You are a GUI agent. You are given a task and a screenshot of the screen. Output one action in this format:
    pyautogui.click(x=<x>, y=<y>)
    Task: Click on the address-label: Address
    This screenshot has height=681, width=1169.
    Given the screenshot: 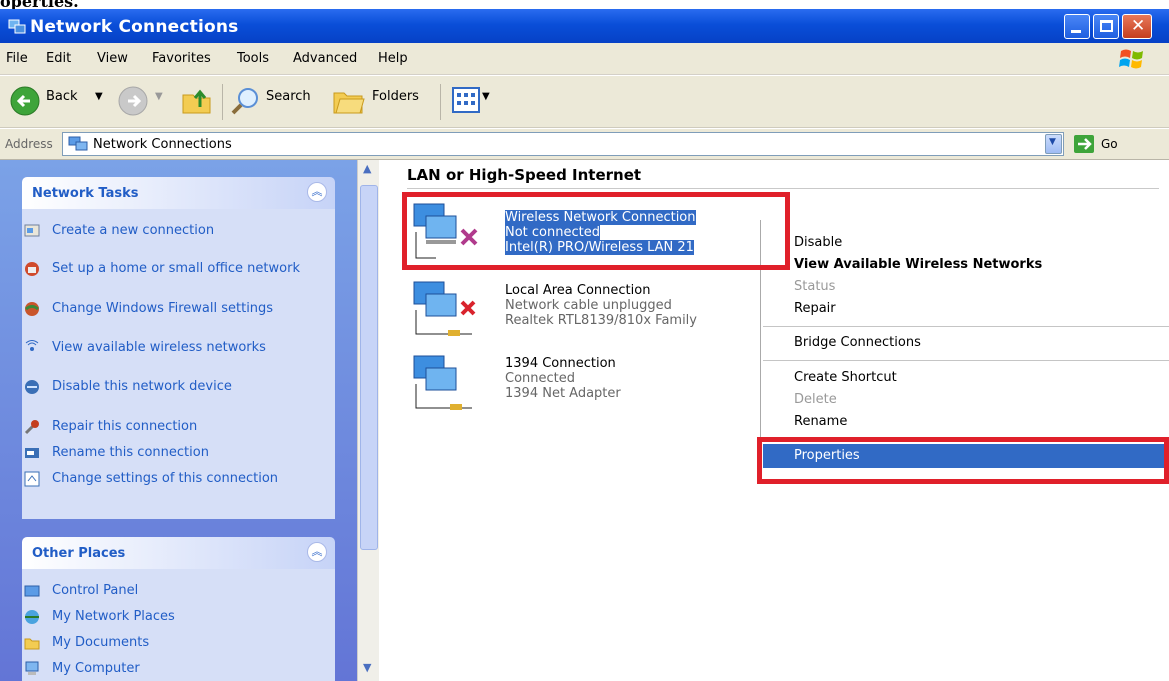 What is the action you would take?
    pyautogui.click(x=29, y=144)
    